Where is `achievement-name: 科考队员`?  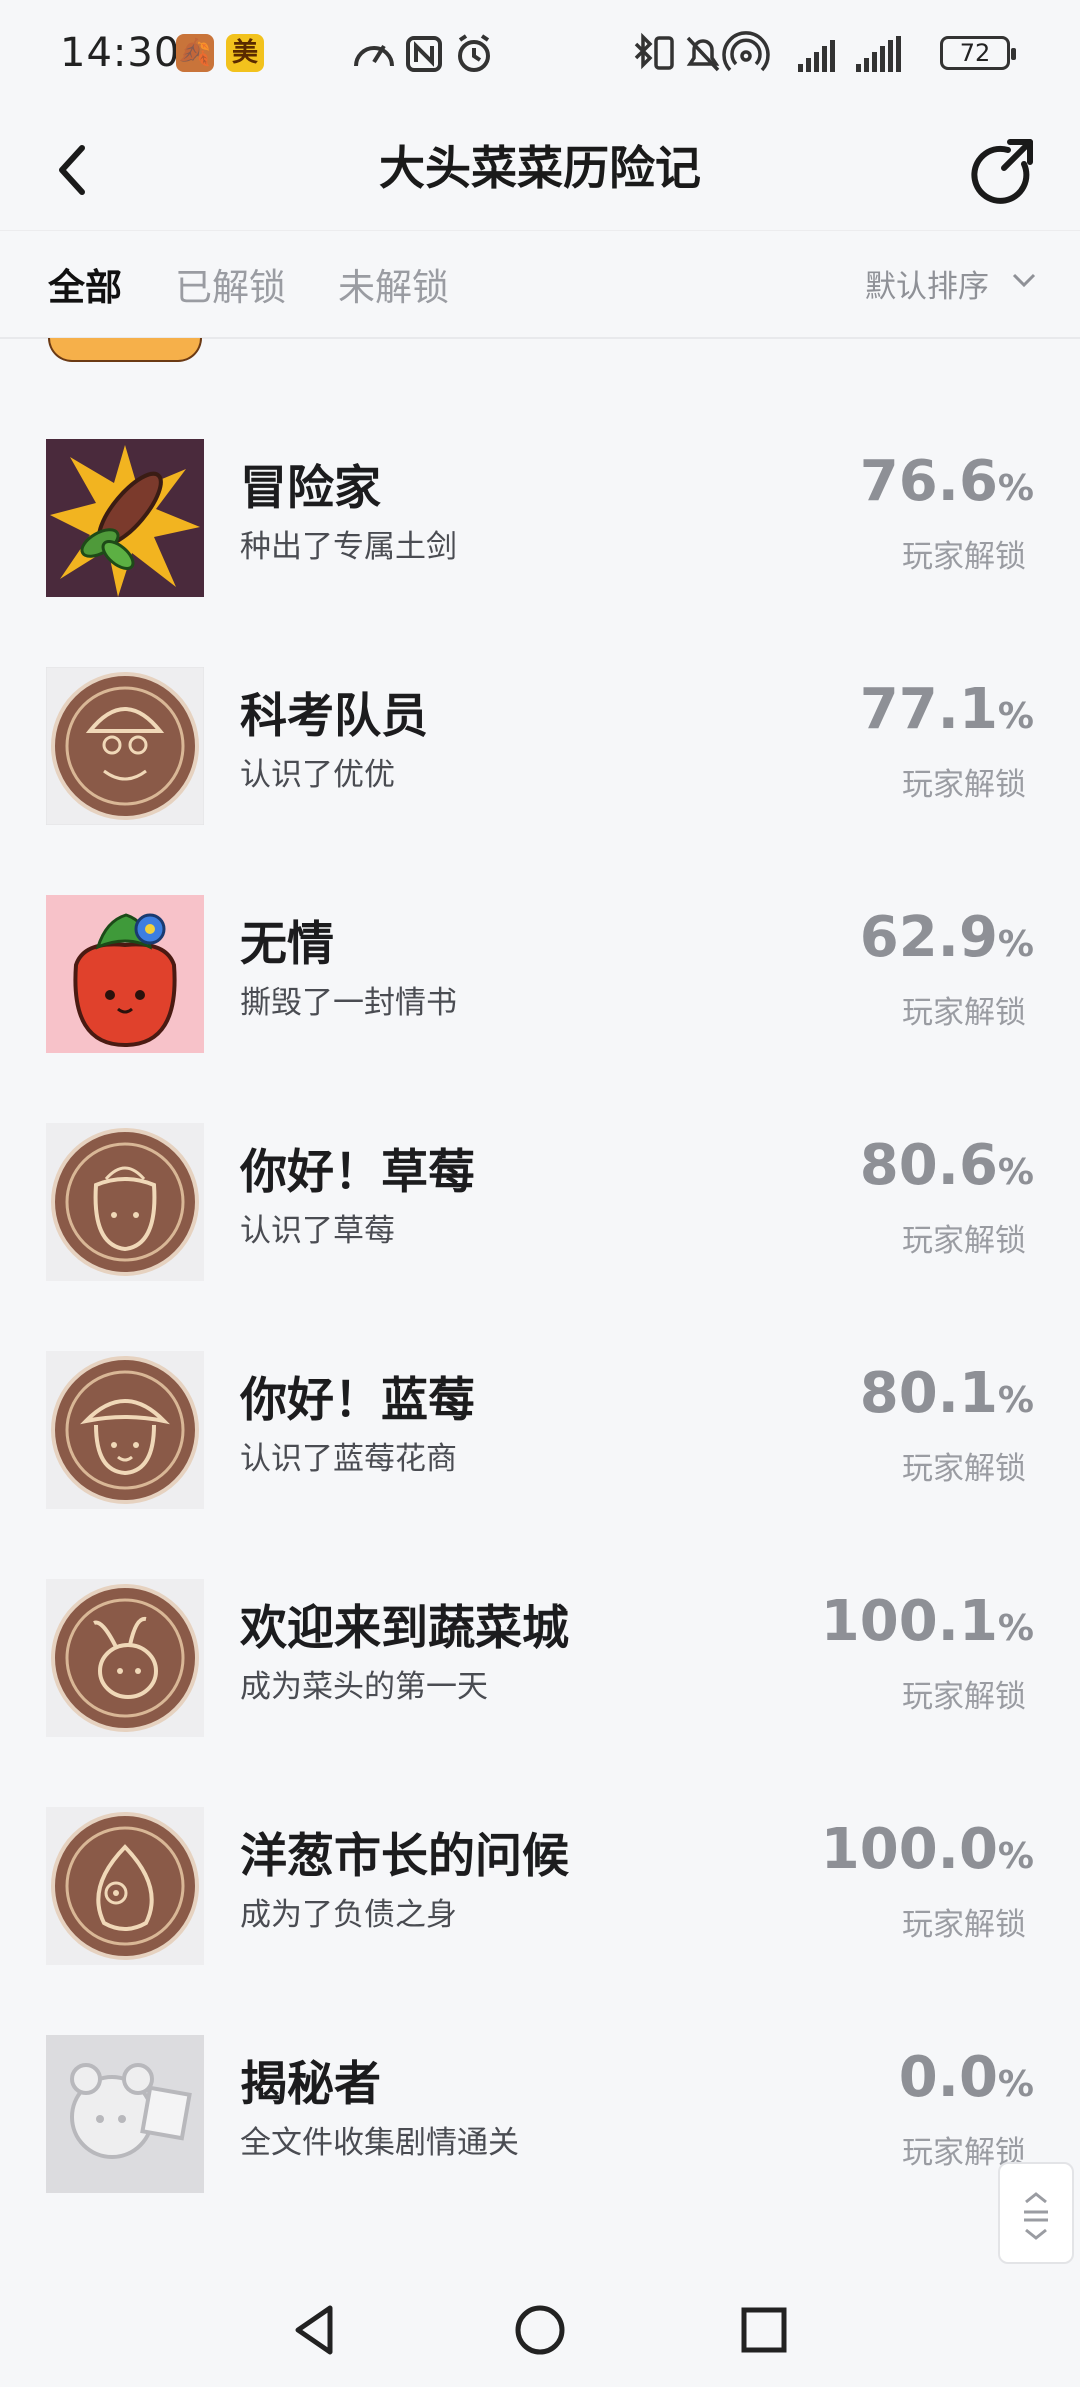
achievement-name: 科考队员 is located at coordinates (334, 716).